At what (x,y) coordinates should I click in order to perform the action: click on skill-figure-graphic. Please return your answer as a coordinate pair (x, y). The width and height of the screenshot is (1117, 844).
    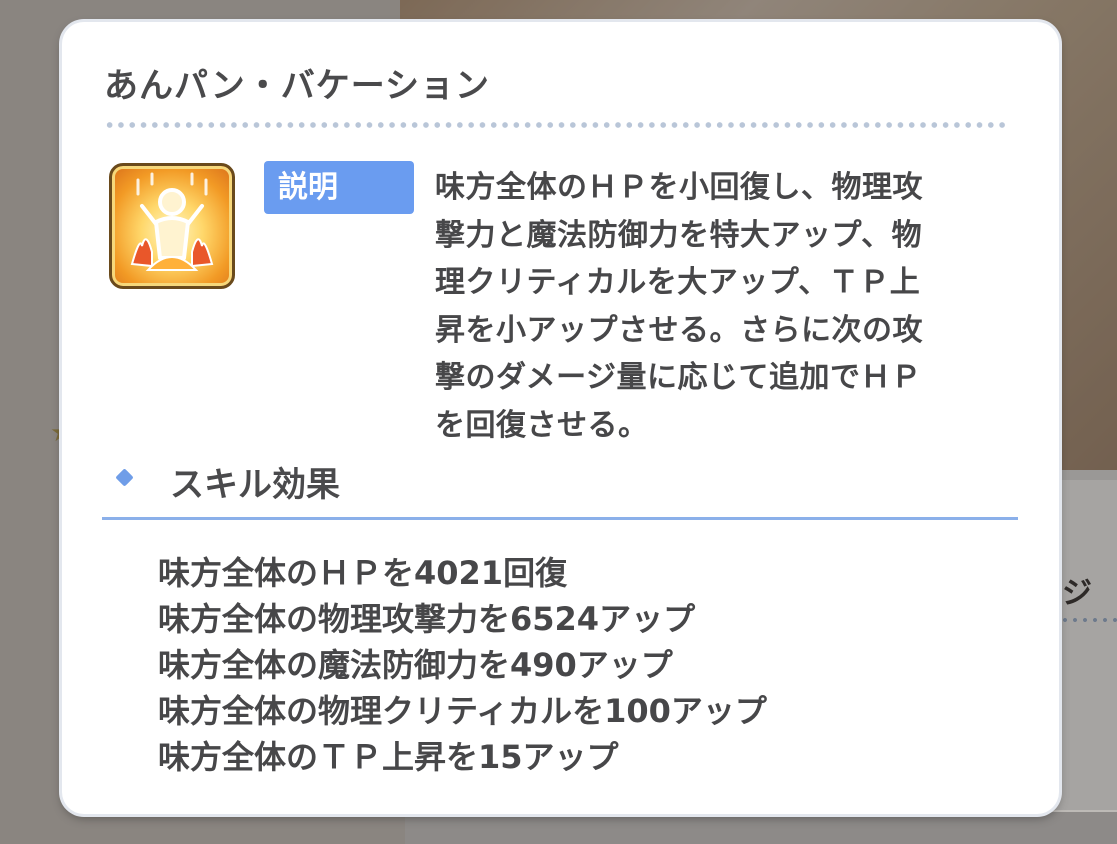
    Looking at the image, I should click on (172, 221).